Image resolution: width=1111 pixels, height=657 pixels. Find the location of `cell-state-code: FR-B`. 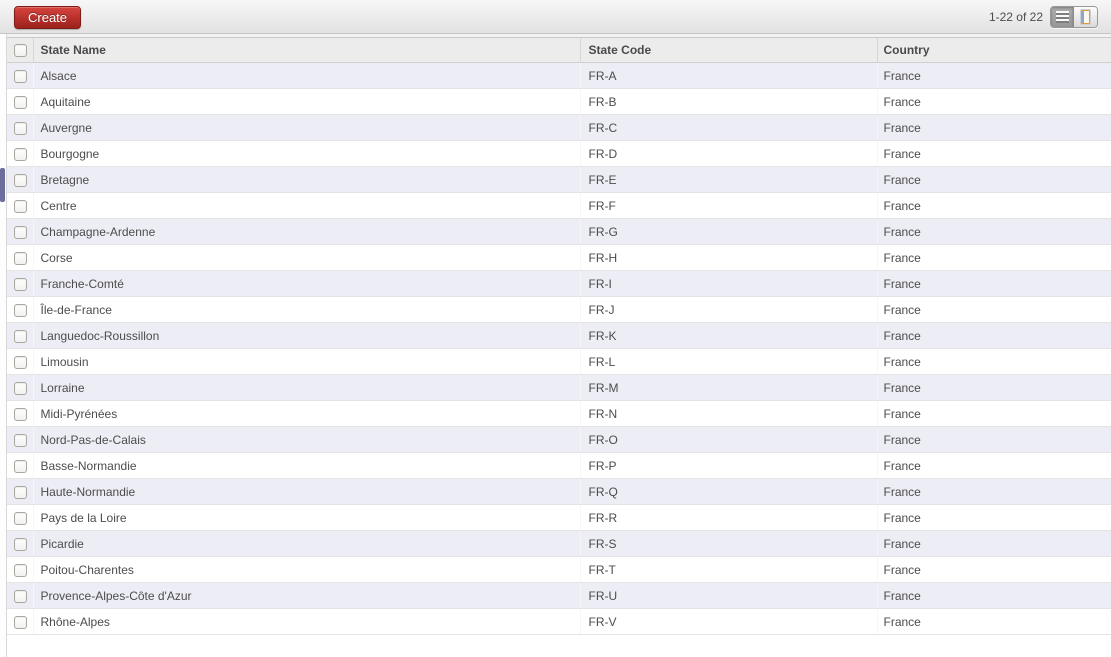

cell-state-code: FR-B is located at coordinates (728, 101).